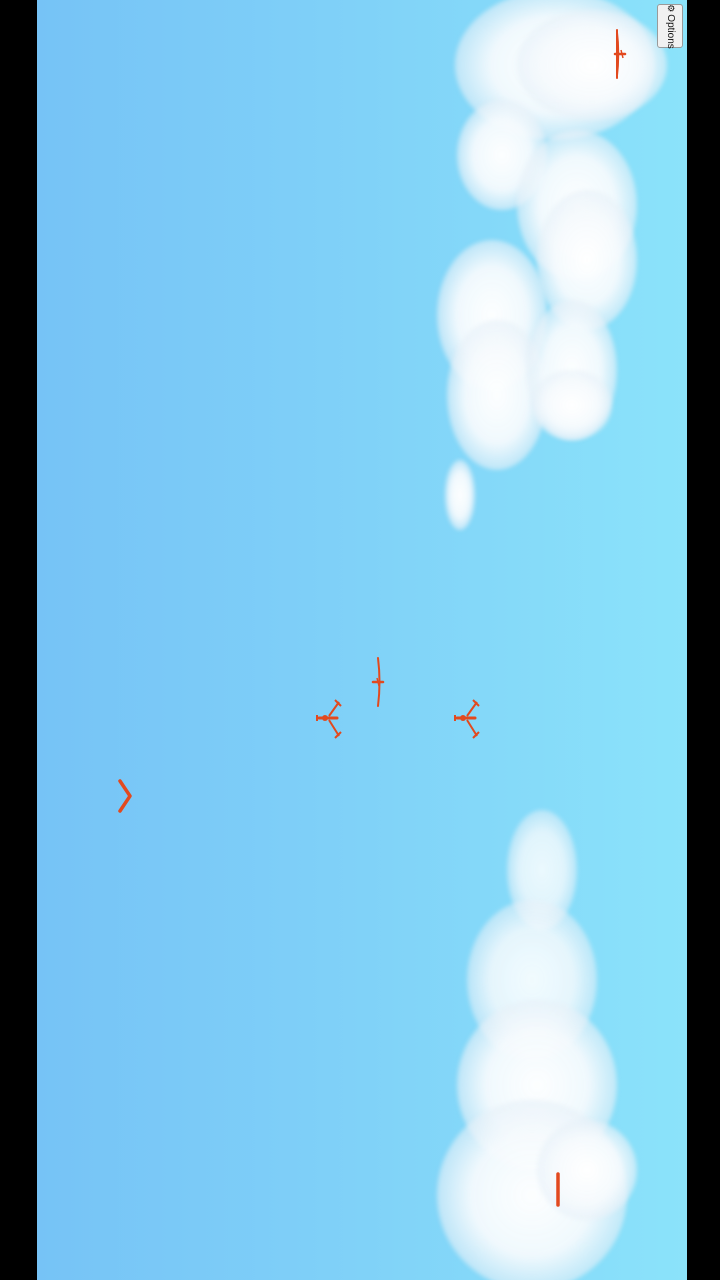  I want to click on options-button: ⚙ Options, so click(670, 26).